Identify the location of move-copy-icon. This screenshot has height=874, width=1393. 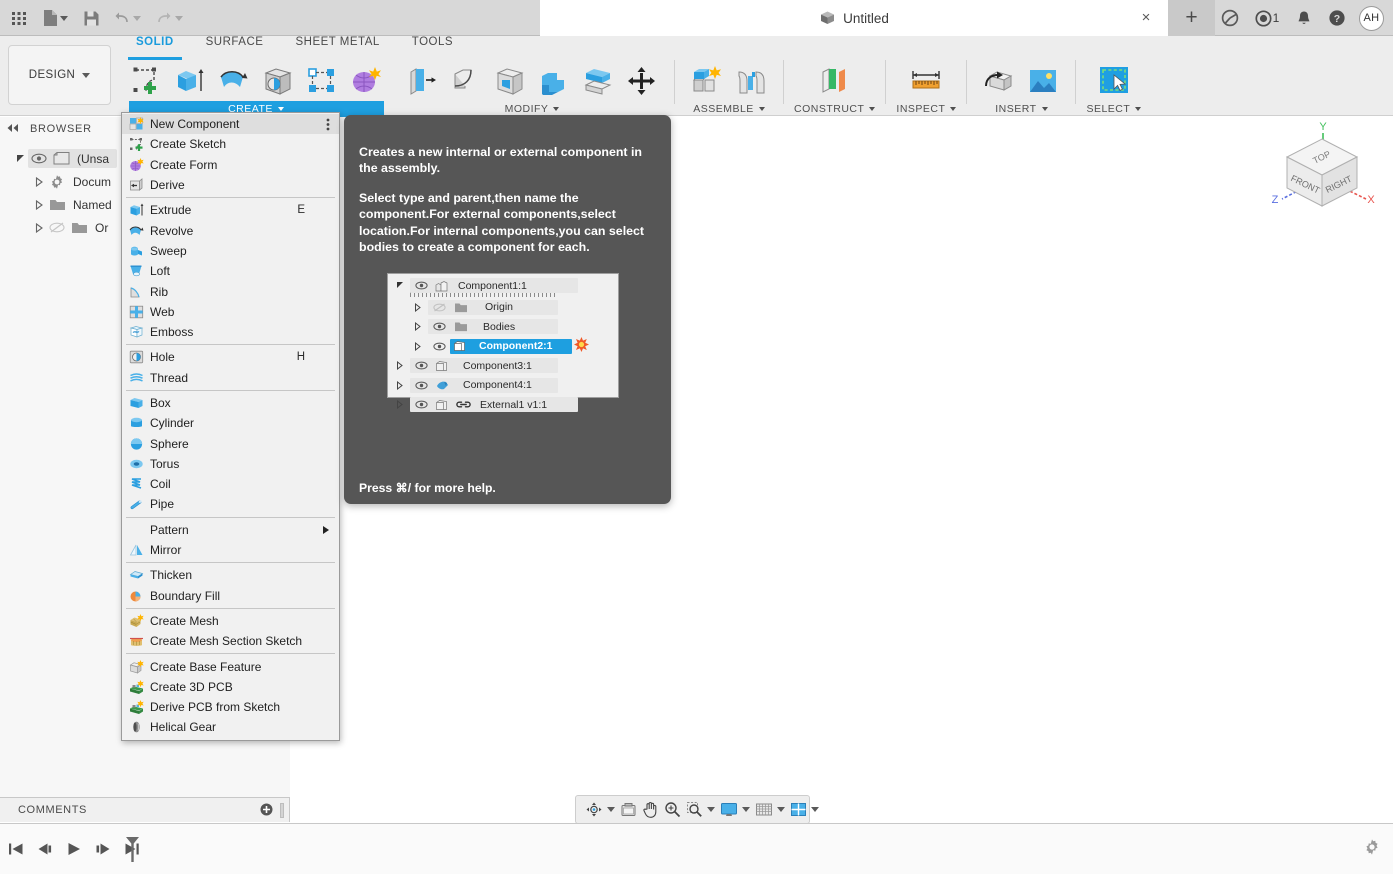
(642, 81).